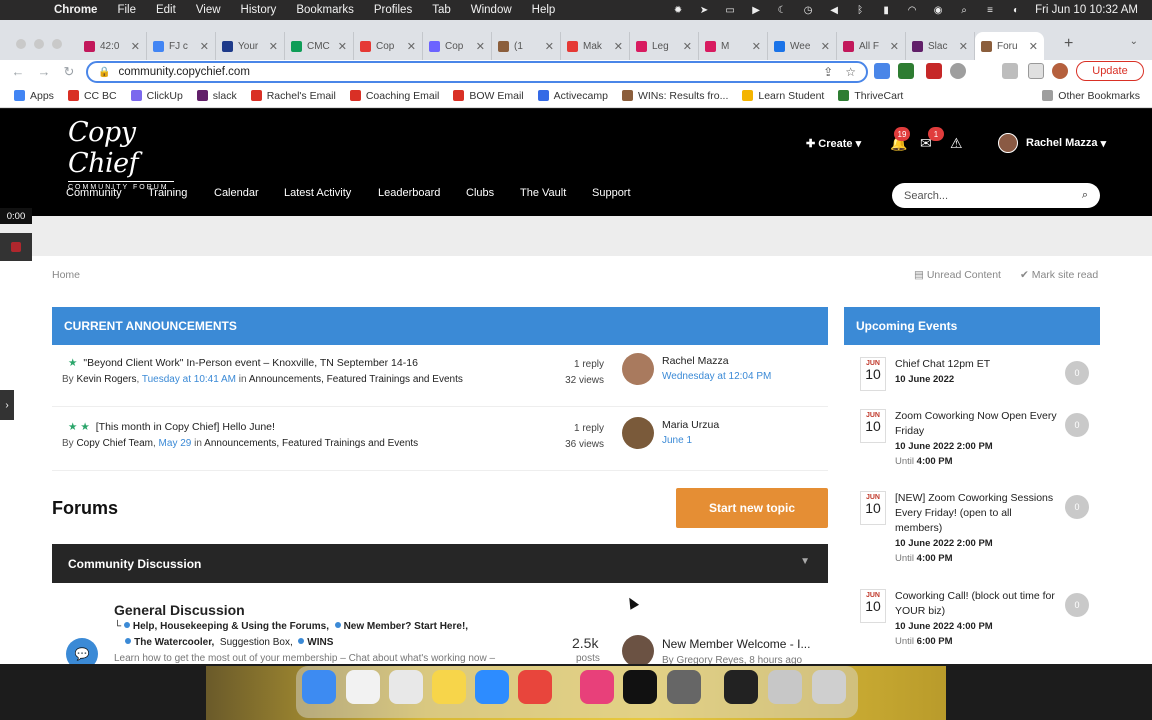 Image resolution: width=1152 pixels, height=720 pixels. I want to click on mark-site-read-link: ✔ Mark site read, so click(1059, 275).